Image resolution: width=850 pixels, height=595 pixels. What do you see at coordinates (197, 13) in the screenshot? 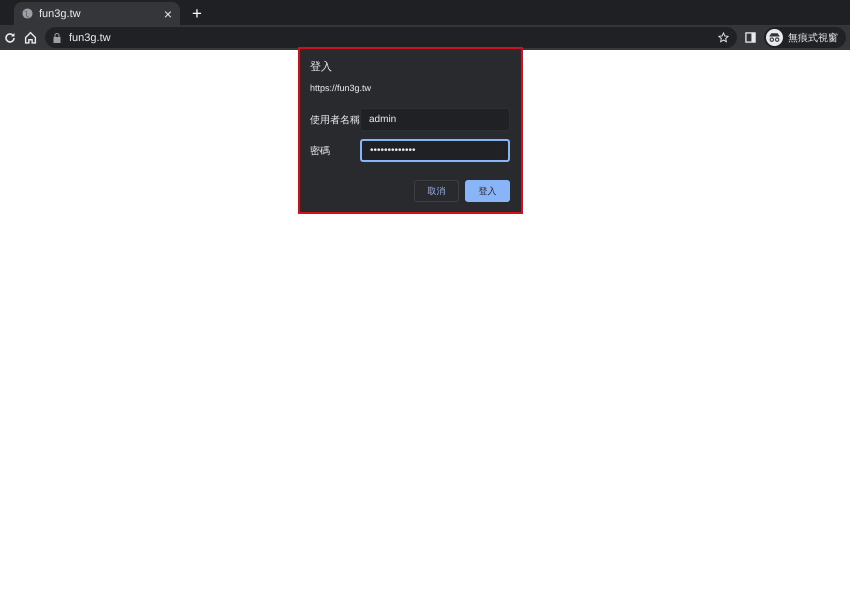
I see `new-tab-button: +` at bounding box center [197, 13].